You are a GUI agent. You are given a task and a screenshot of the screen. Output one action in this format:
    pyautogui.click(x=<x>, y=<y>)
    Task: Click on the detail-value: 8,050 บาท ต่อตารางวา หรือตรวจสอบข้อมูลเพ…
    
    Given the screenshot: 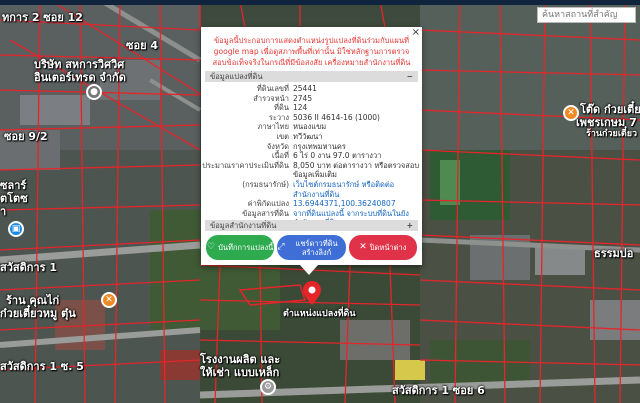 What is the action you would take?
    pyautogui.click(x=356, y=170)
    